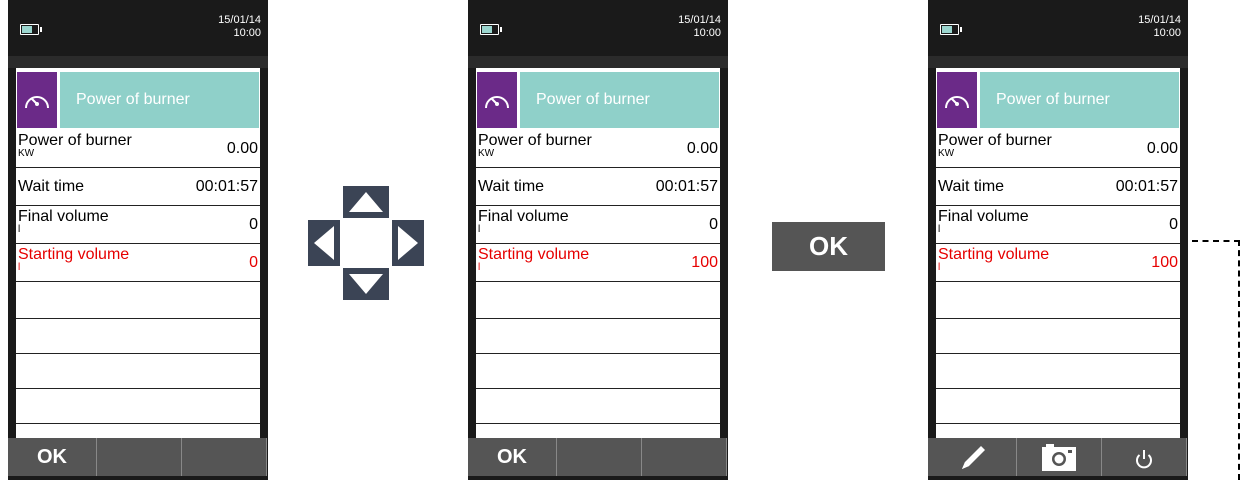 Image resolution: width=1241 pixels, height=481 pixels. Describe the element at coordinates (1239, 360) in the screenshot. I see `dashed-connector-vertical` at that location.